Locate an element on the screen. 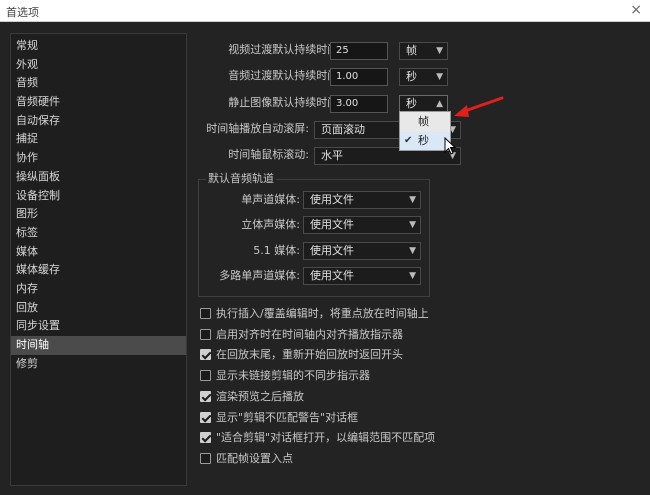 The width and height of the screenshot is (650, 495). mono-media-label: 单声道媒体: is located at coordinates (270, 199).